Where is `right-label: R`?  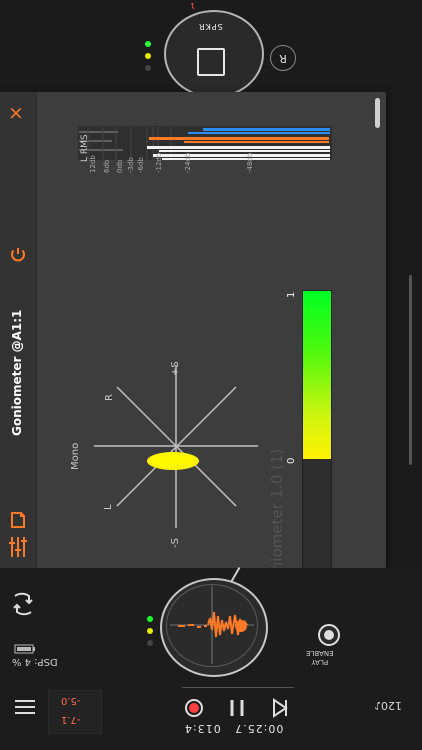 right-label: R is located at coordinates (109, 397).